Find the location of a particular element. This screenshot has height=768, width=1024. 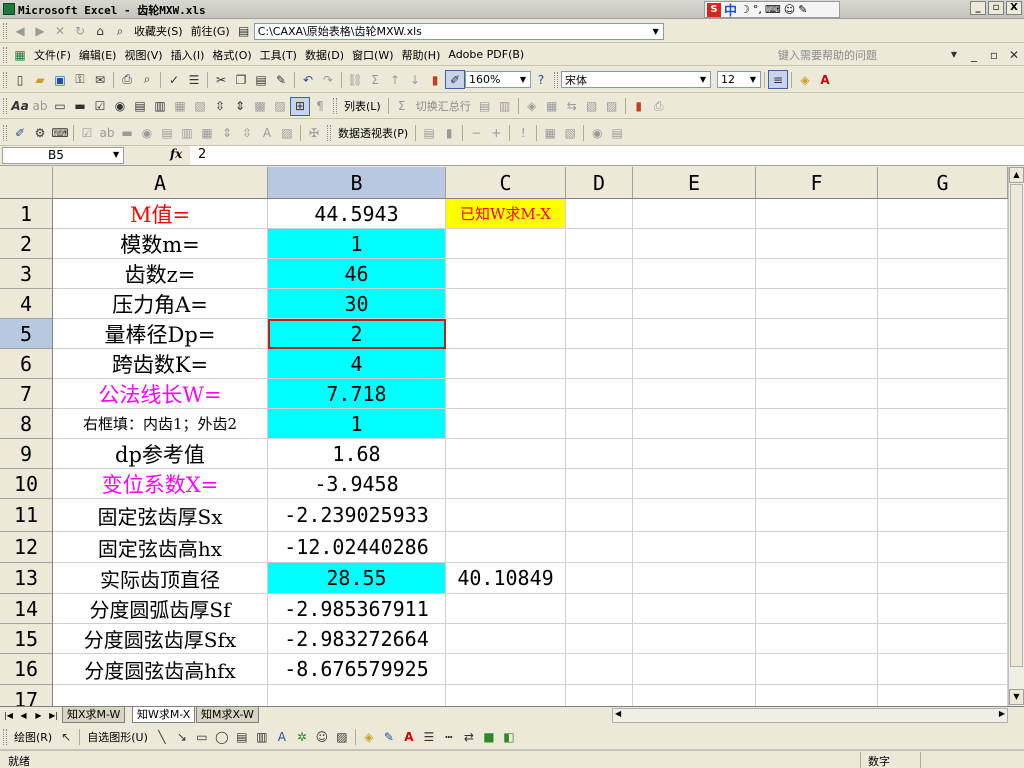

cell-e5 is located at coordinates (694, 334).